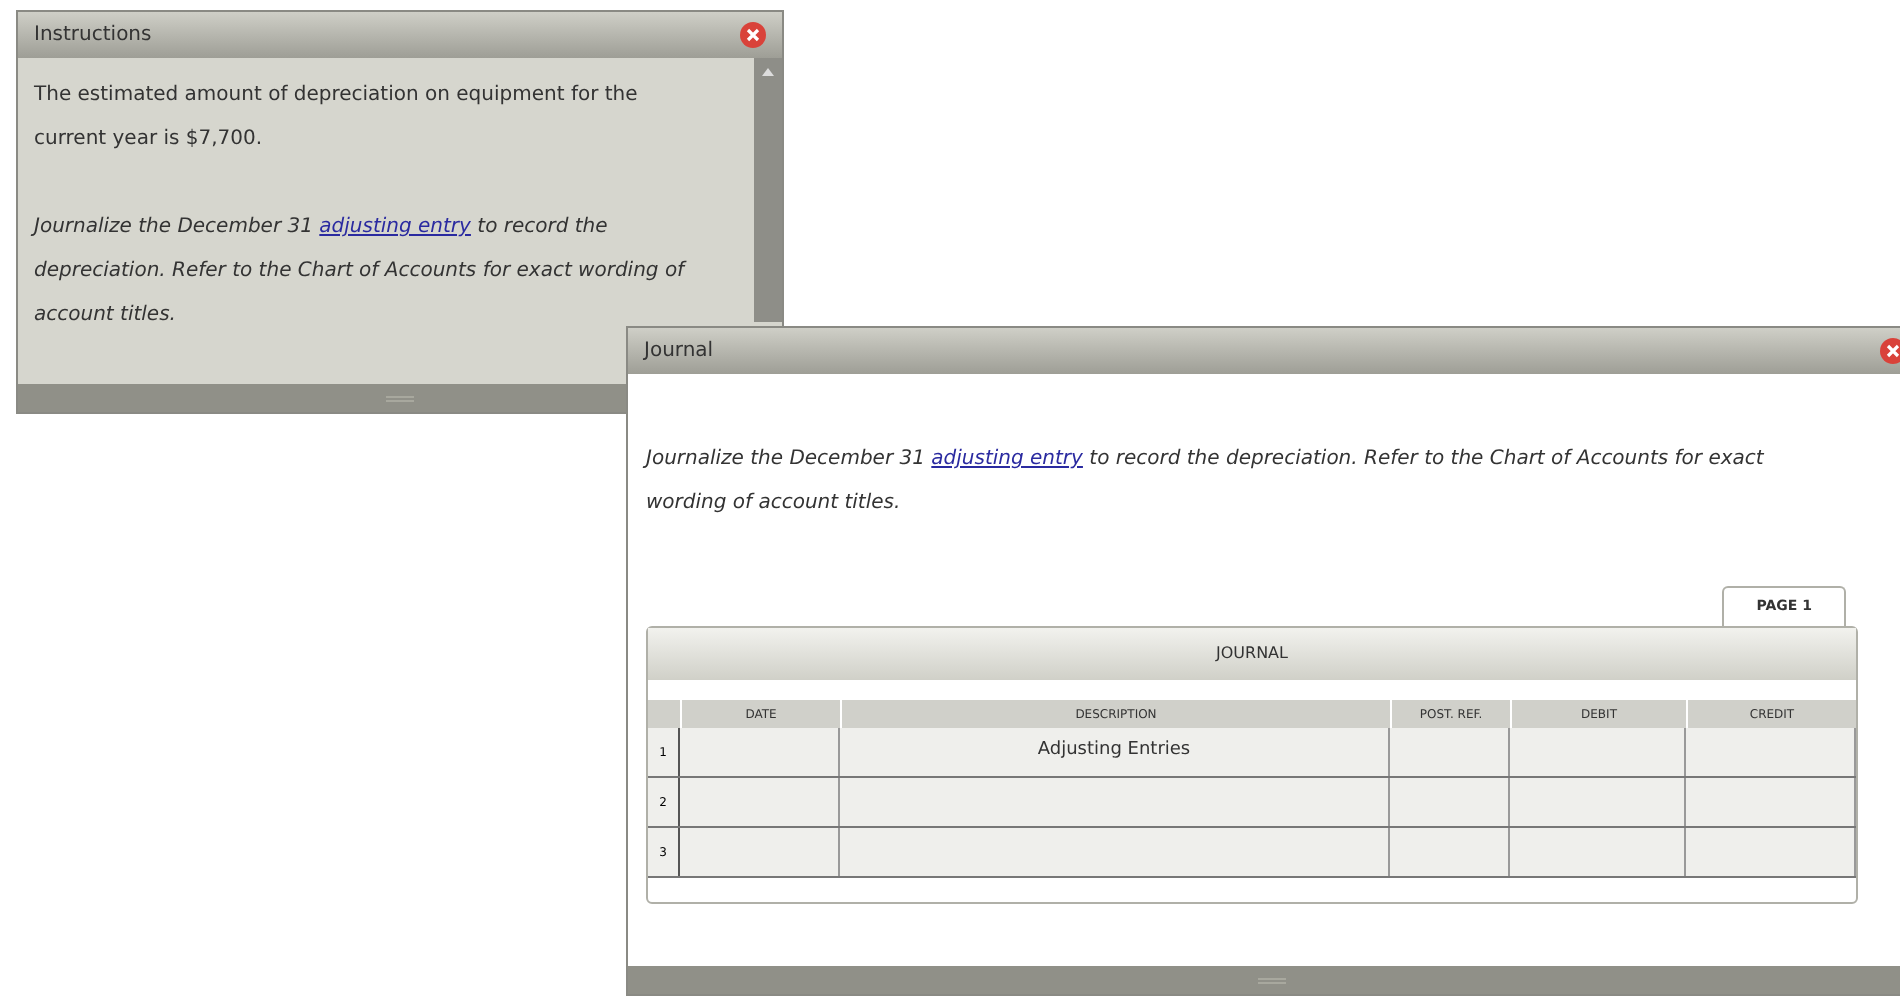 The height and width of the screenshot is (996, 1900). What do you see at coordinates (93, 36) in the screenshot?
I see `window-title: Instructions` at bounding box center [93, 36].